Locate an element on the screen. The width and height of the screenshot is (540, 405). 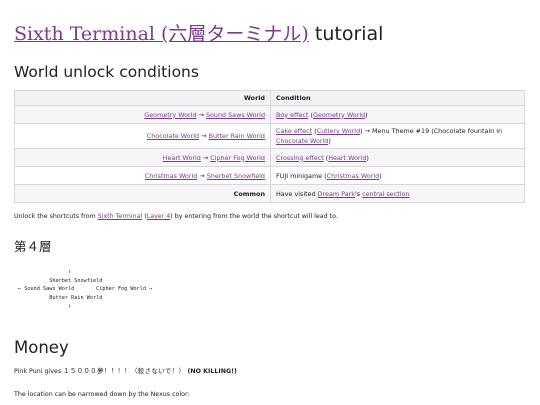
table-header-row: World Condition is located at coordinates (269, 98).